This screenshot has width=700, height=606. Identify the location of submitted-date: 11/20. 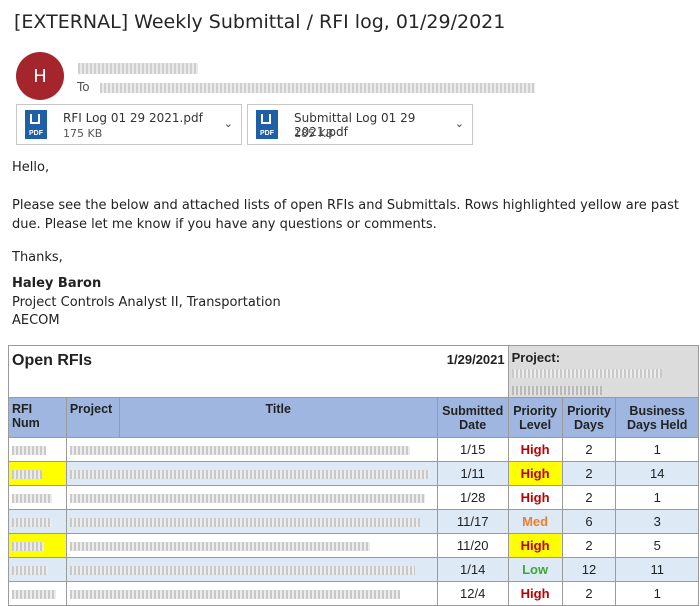
(472, 545).